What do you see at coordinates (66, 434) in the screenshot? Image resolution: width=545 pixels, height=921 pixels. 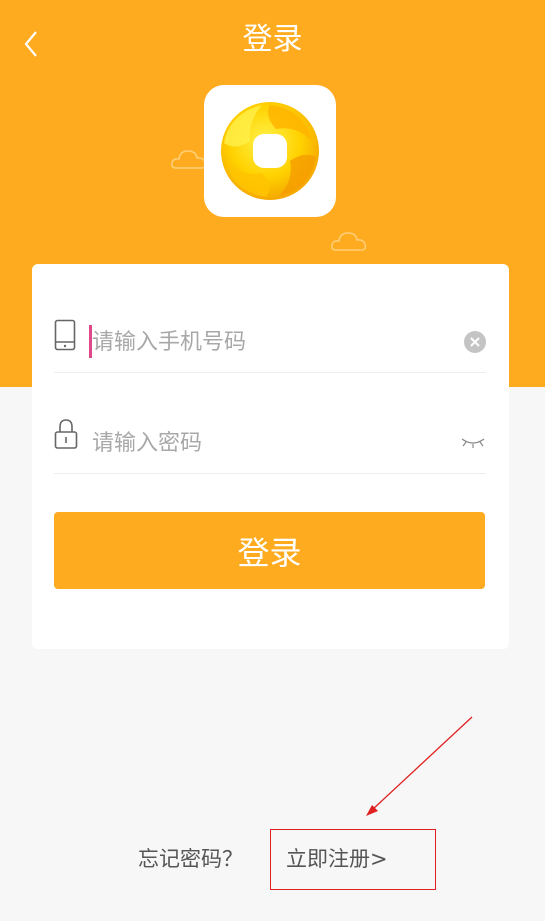 I see `lock-icon` at bounding box center [66, 434].